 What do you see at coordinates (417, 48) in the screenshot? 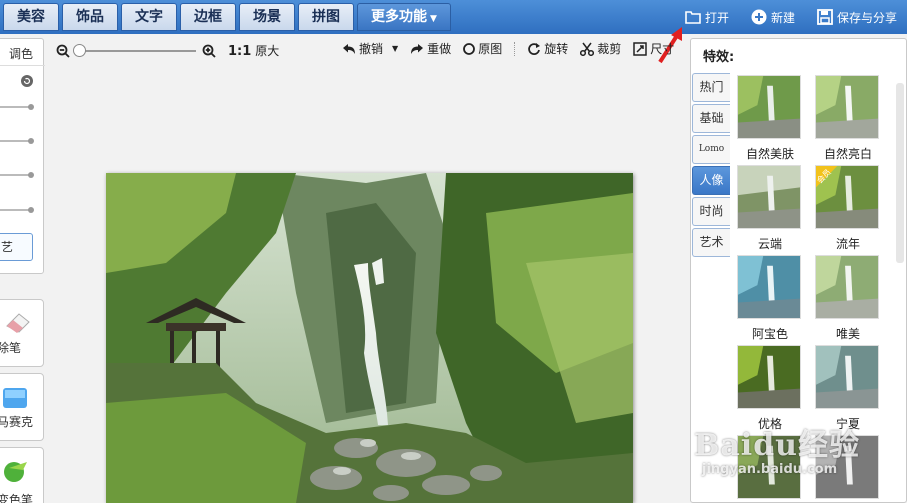
I see `redo-icon` at bounding box center [417, 48].